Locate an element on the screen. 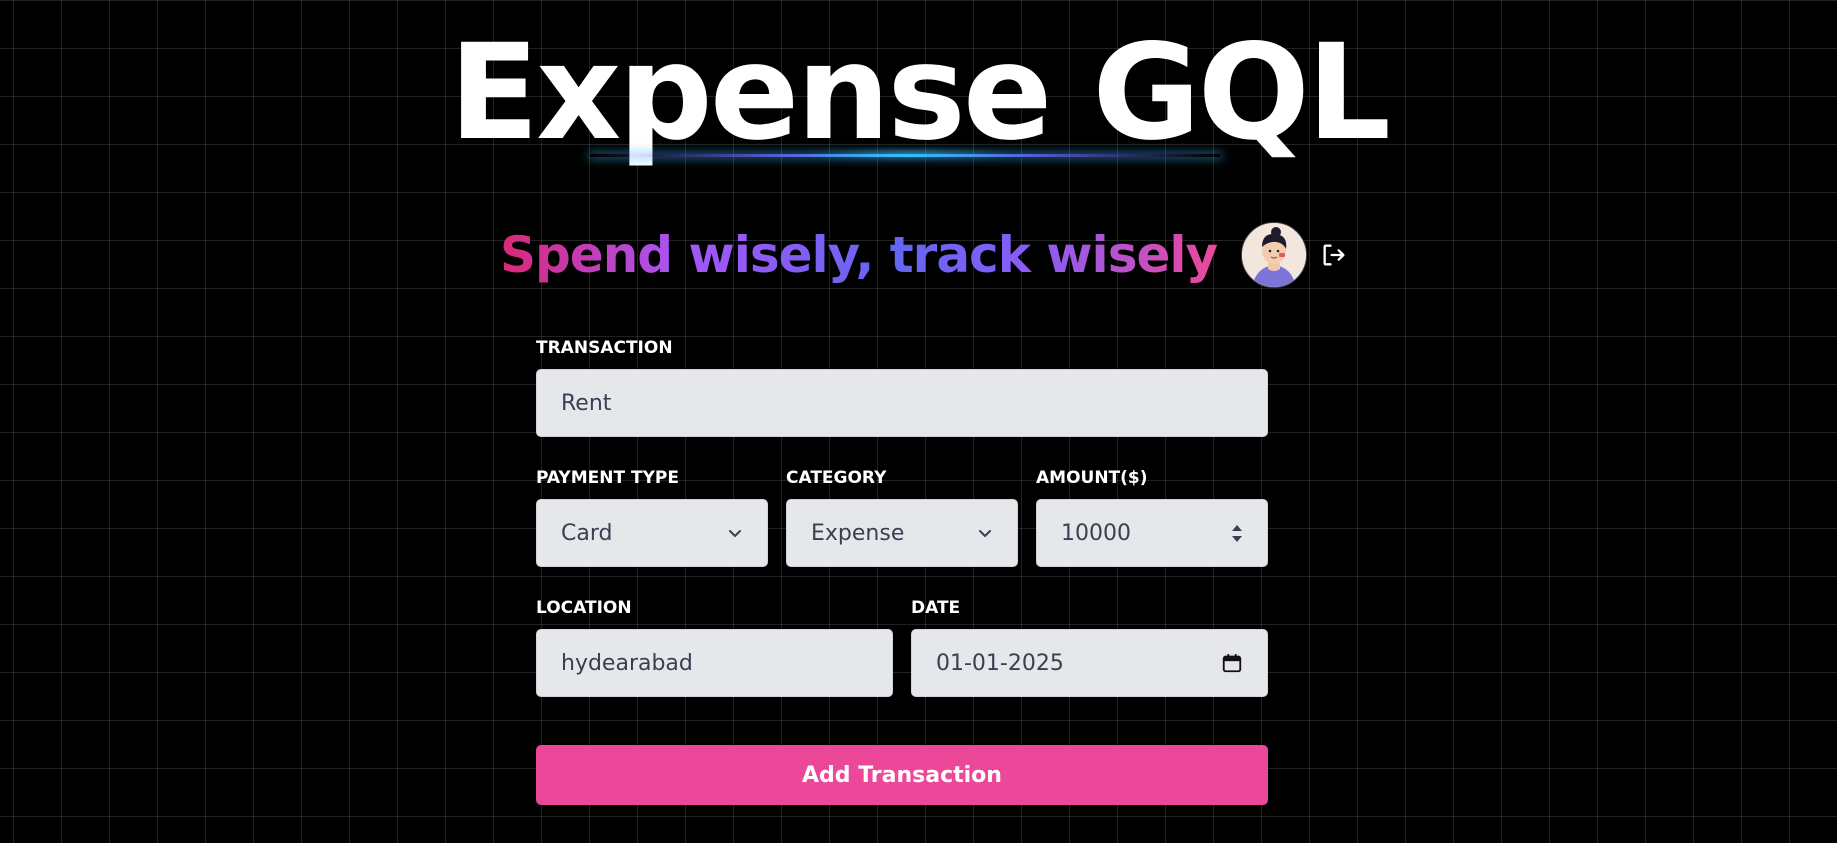 Image resolution: width=1837 pixels, height=843 pixels. category-group: Category Expense is located at coordinates (902, 517).